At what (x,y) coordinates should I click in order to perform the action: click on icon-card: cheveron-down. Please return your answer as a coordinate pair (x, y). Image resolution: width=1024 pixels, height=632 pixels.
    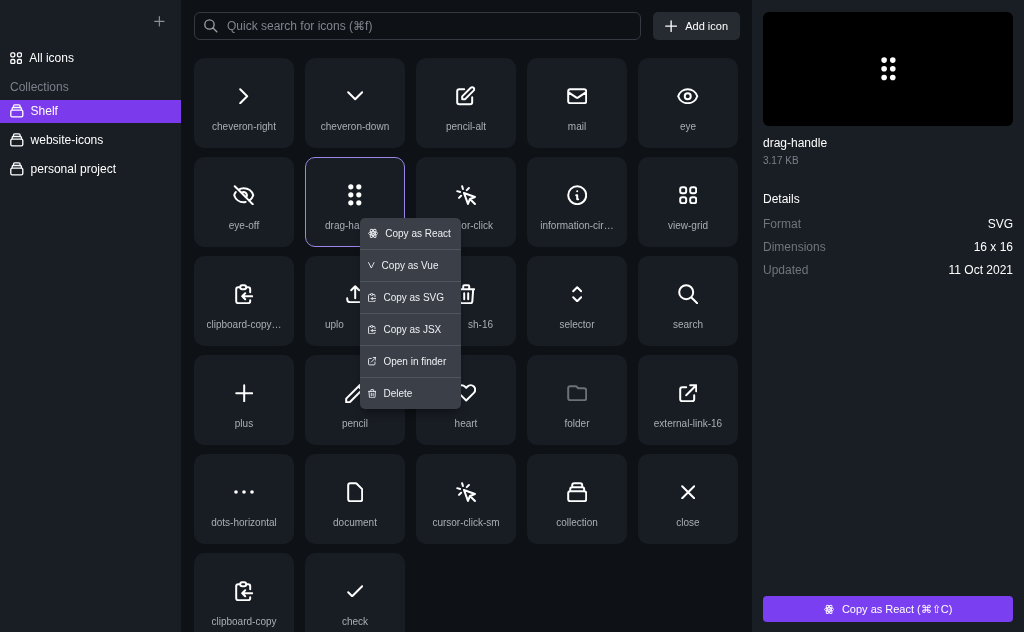
    Looking at the image, I should click on (355, 103).